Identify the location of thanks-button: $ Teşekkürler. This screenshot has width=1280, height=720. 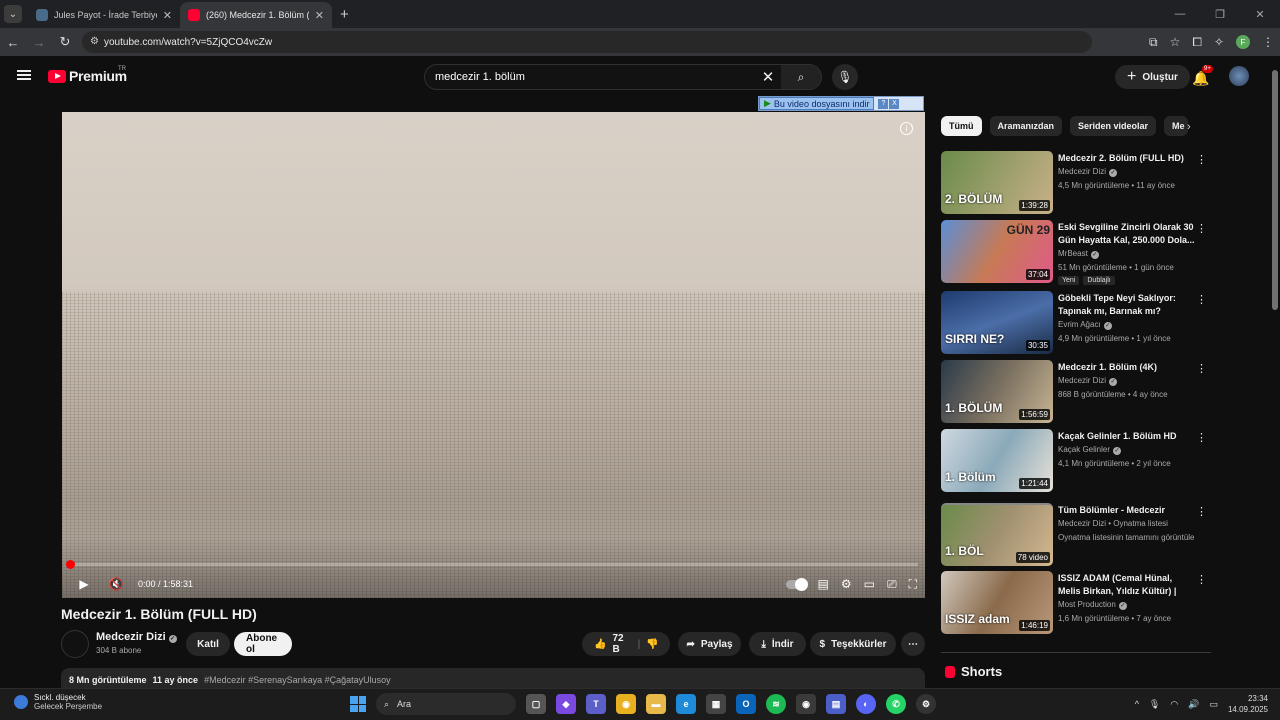
(853, 644).